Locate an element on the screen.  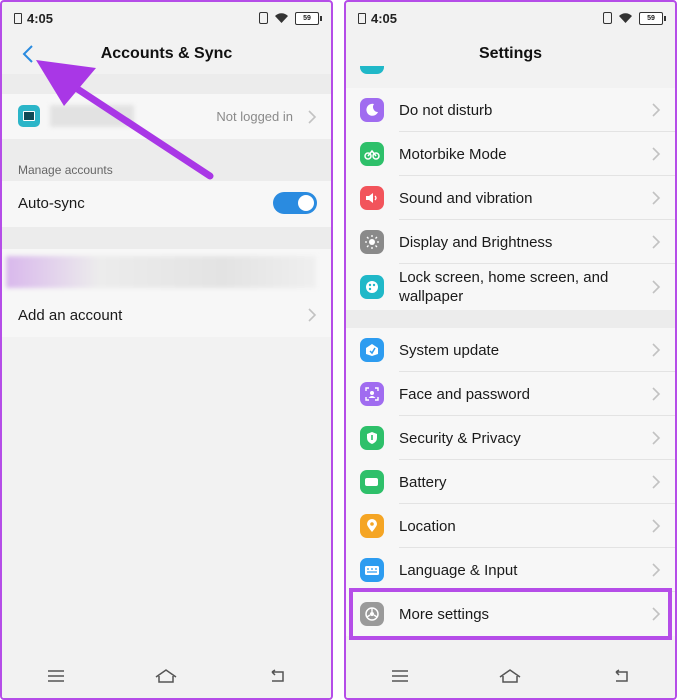
settings-item-label: Battery is located at coordinates (423, 482).